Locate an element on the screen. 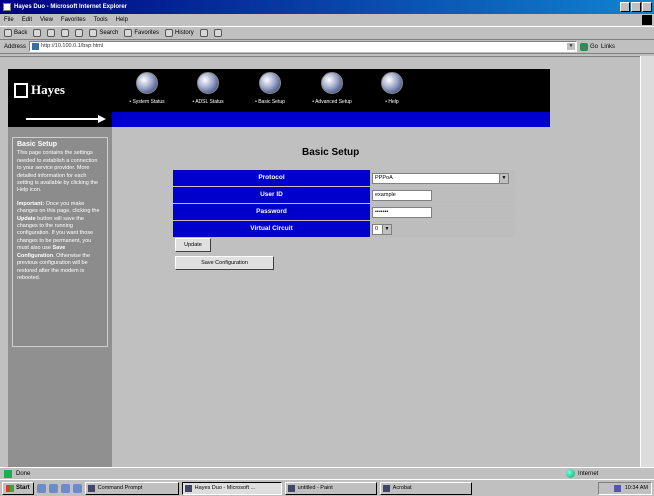 Image resolution: width=654 pixels, height=496 pixels. protocol-label: Protocol is located at coordinates (271, 178).